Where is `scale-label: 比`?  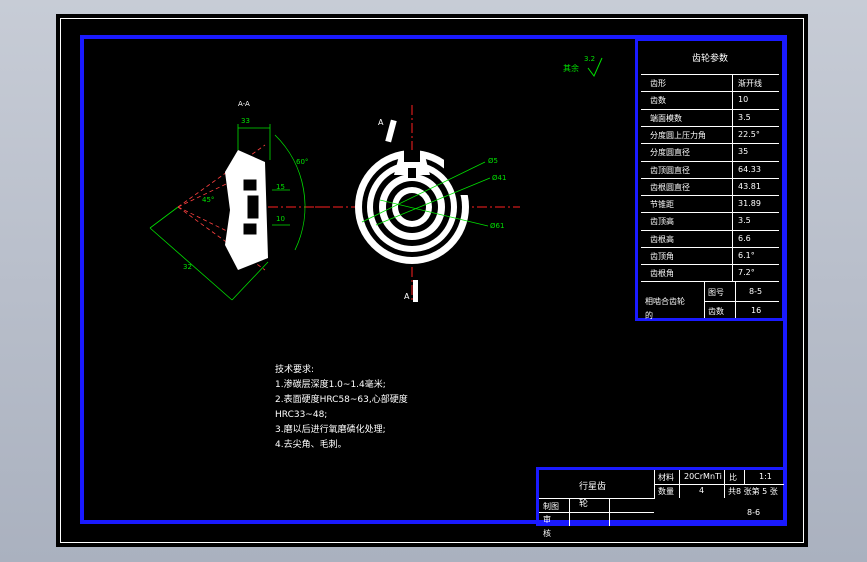
scale-label: 比 is located at coordinates (733, 477).